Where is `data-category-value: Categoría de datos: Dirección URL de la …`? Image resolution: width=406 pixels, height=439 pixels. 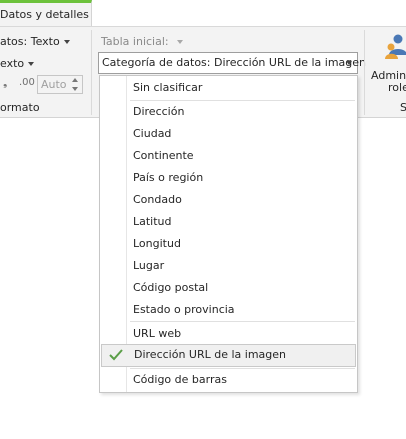
data-category-value: Categoría de datos: Dirección URL de la … is located at coordinates (234, 62).